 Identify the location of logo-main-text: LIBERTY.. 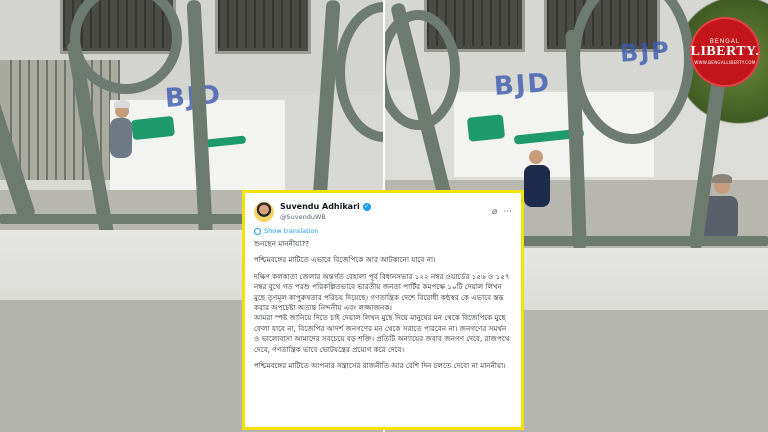
(725, 51).